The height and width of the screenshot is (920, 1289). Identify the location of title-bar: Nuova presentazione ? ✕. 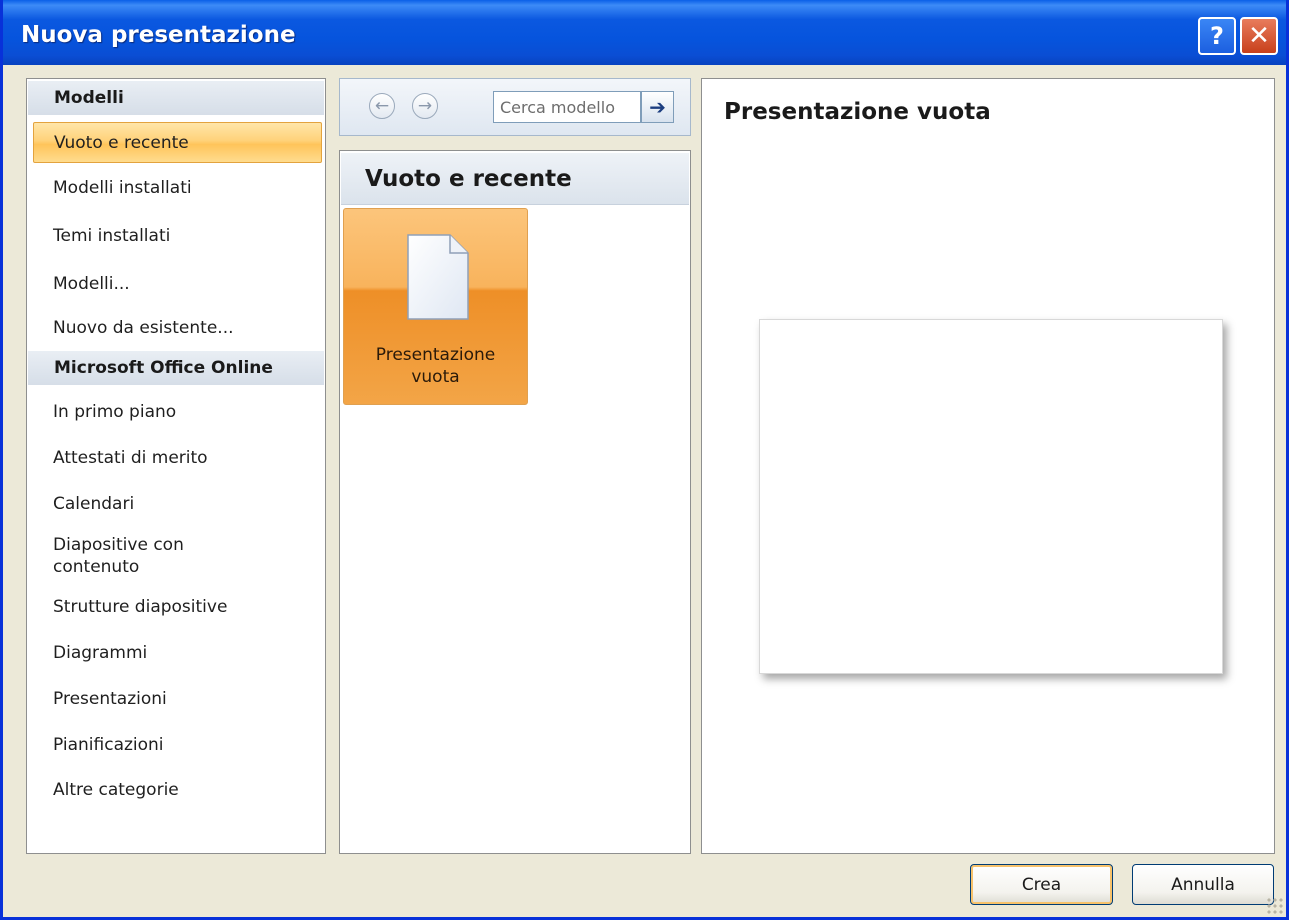
(644, 32).